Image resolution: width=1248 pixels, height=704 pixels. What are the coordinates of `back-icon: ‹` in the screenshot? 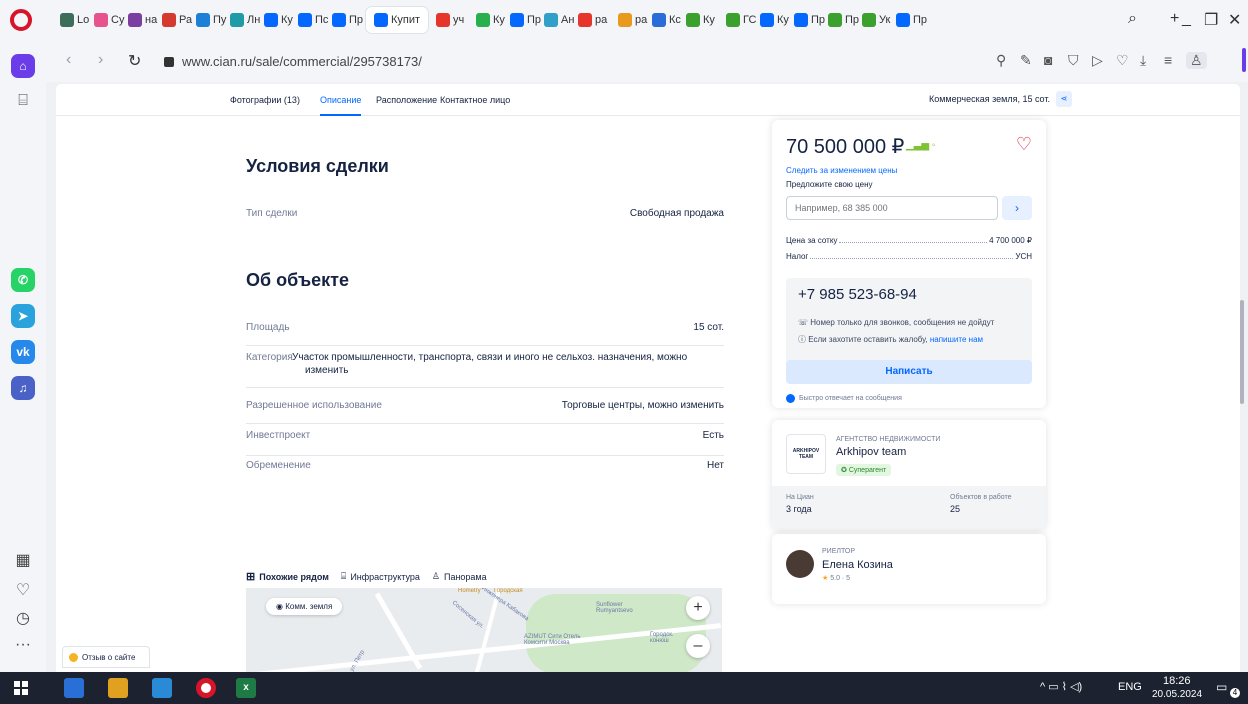 It's located at (68, 60).